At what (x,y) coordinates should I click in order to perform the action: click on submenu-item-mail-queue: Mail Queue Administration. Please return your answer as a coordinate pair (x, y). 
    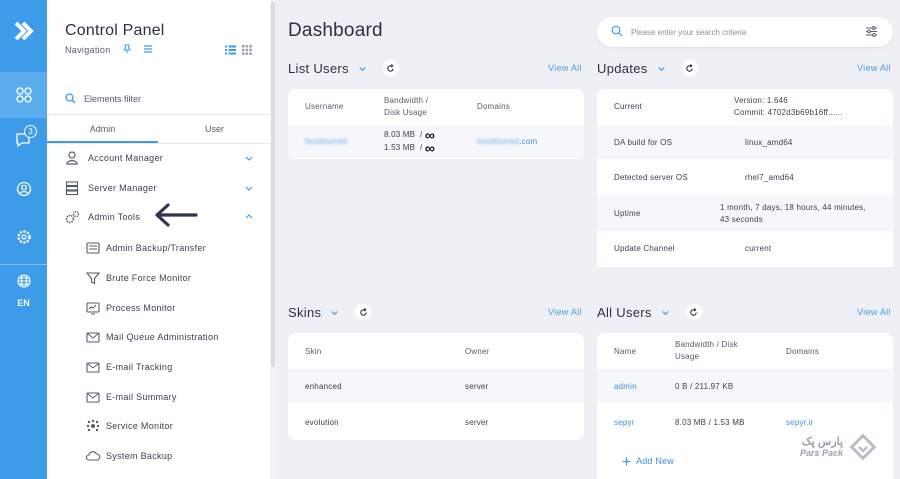
    Looking at the image, I should click on (158, 337).